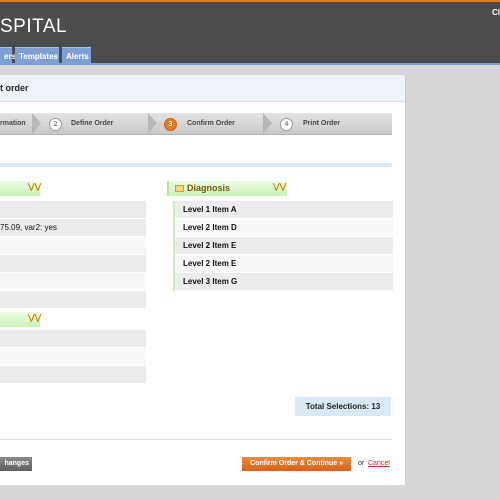 Image resolution: width=500 pixels, height=500 pixels. What do you see at coordinates (286, 124) in the screenshot?
I see `step-number-4: 4` at bounding box center [286, 124].